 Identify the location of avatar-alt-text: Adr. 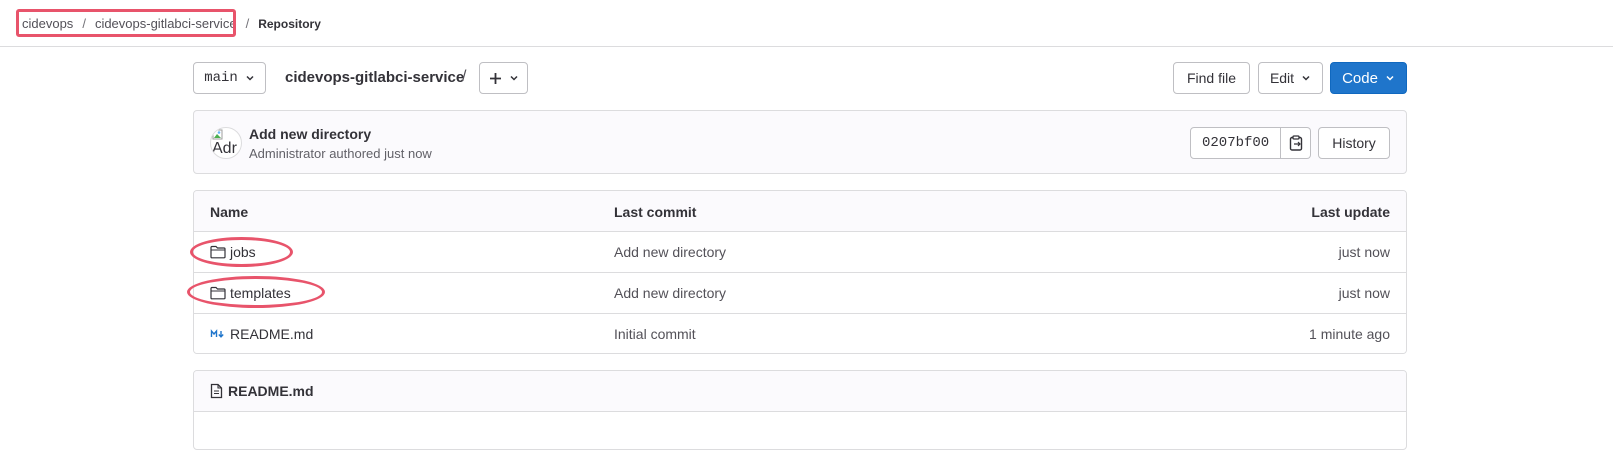
(224, 148).